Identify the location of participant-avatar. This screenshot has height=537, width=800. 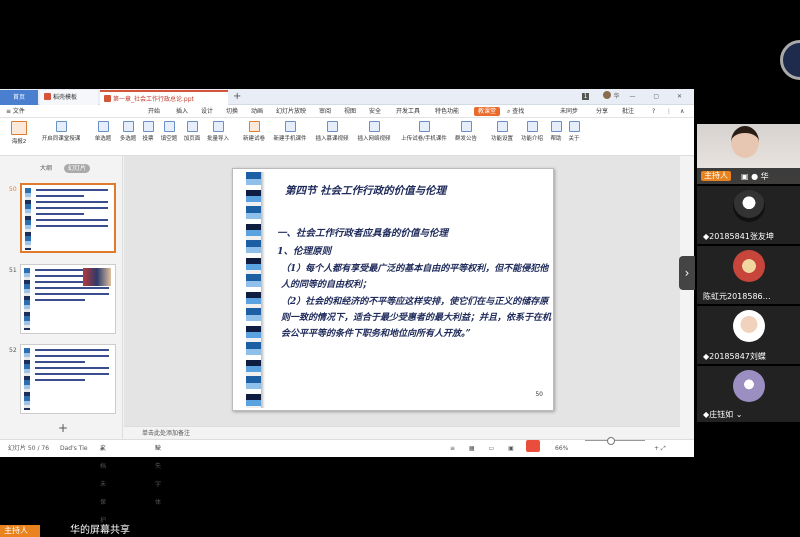
(749, 326).